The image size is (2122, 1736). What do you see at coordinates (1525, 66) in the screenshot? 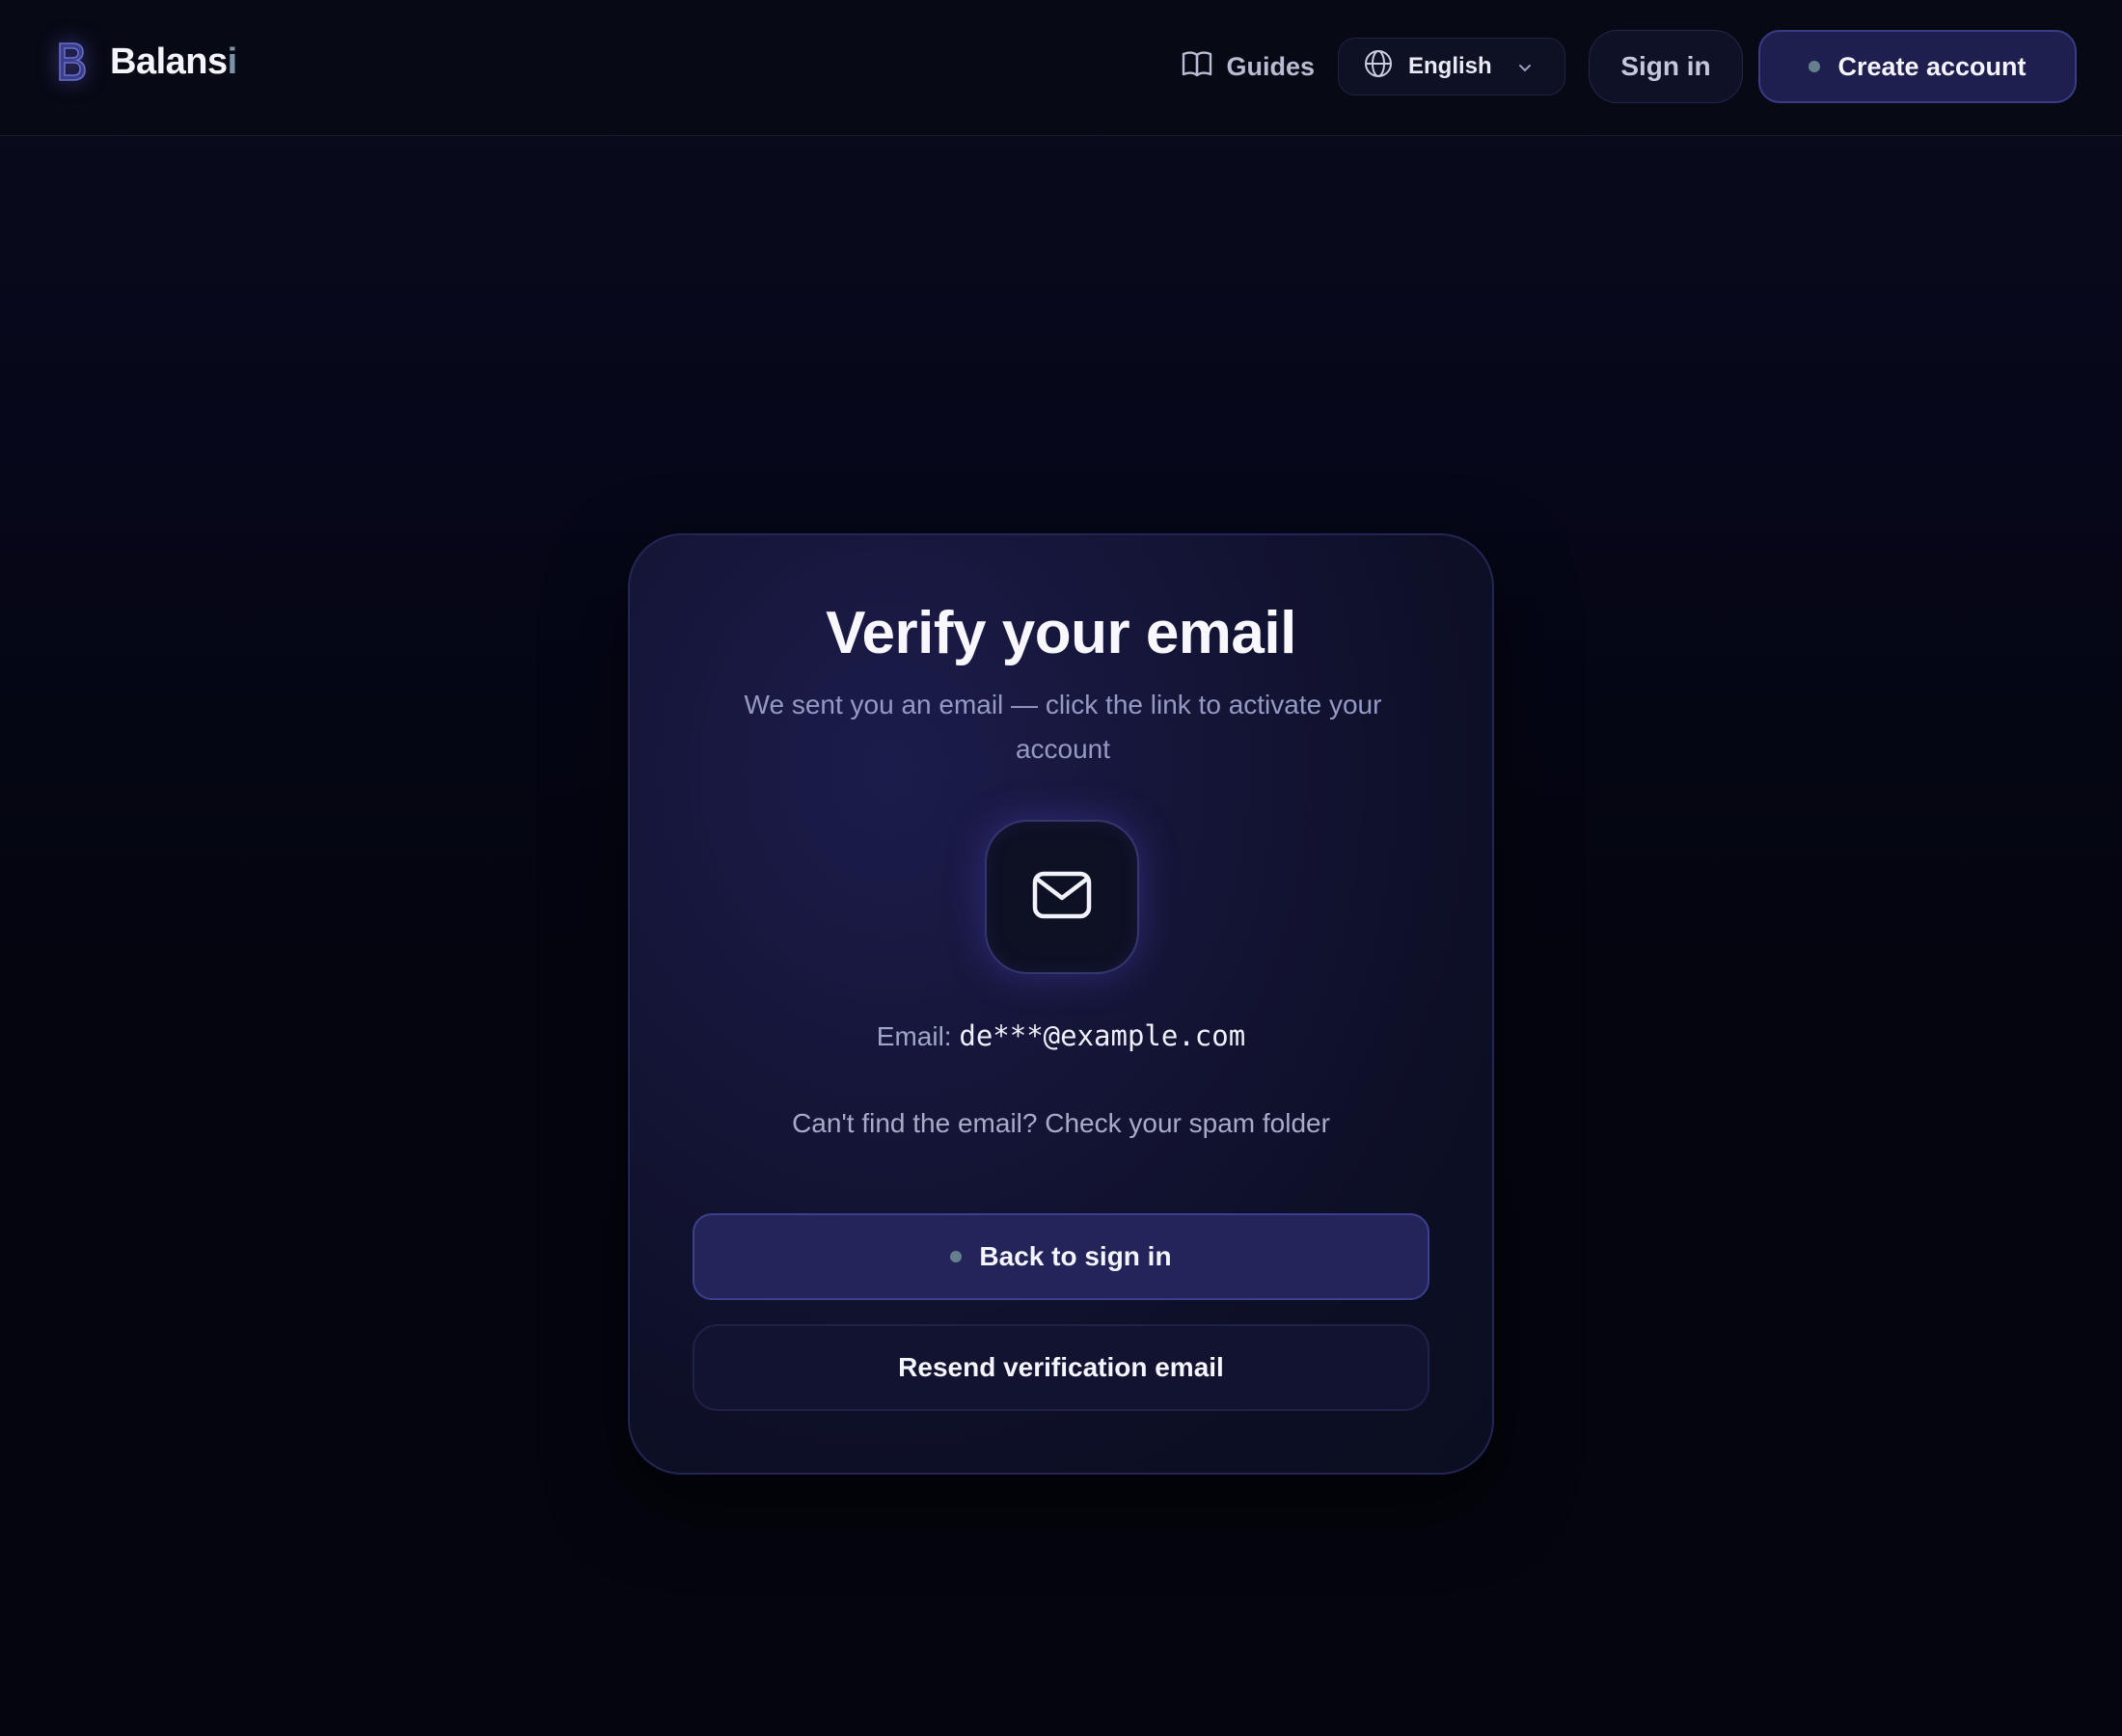
I see `chevron-down-icon` at bounding box center [1525, 66].